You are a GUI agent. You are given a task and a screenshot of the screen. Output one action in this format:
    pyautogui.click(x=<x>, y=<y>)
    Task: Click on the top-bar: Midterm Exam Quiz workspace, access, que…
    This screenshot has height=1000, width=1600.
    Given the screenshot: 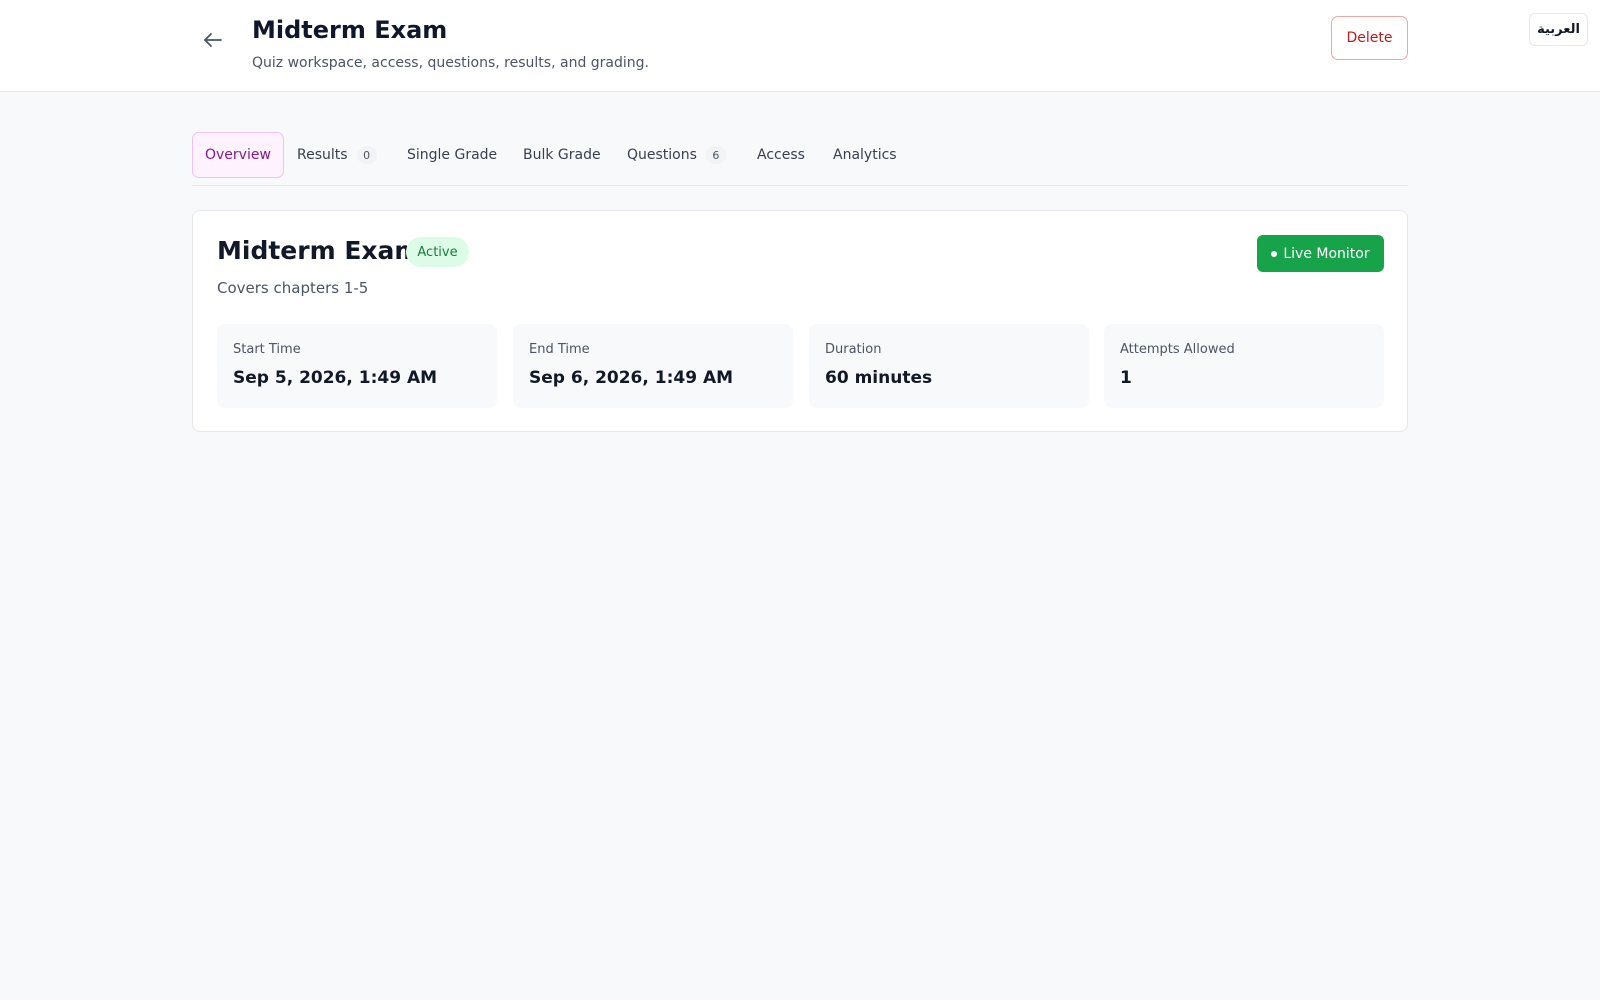 What is the action you would take?
    pyautogui.click(x=800, y=46)
    